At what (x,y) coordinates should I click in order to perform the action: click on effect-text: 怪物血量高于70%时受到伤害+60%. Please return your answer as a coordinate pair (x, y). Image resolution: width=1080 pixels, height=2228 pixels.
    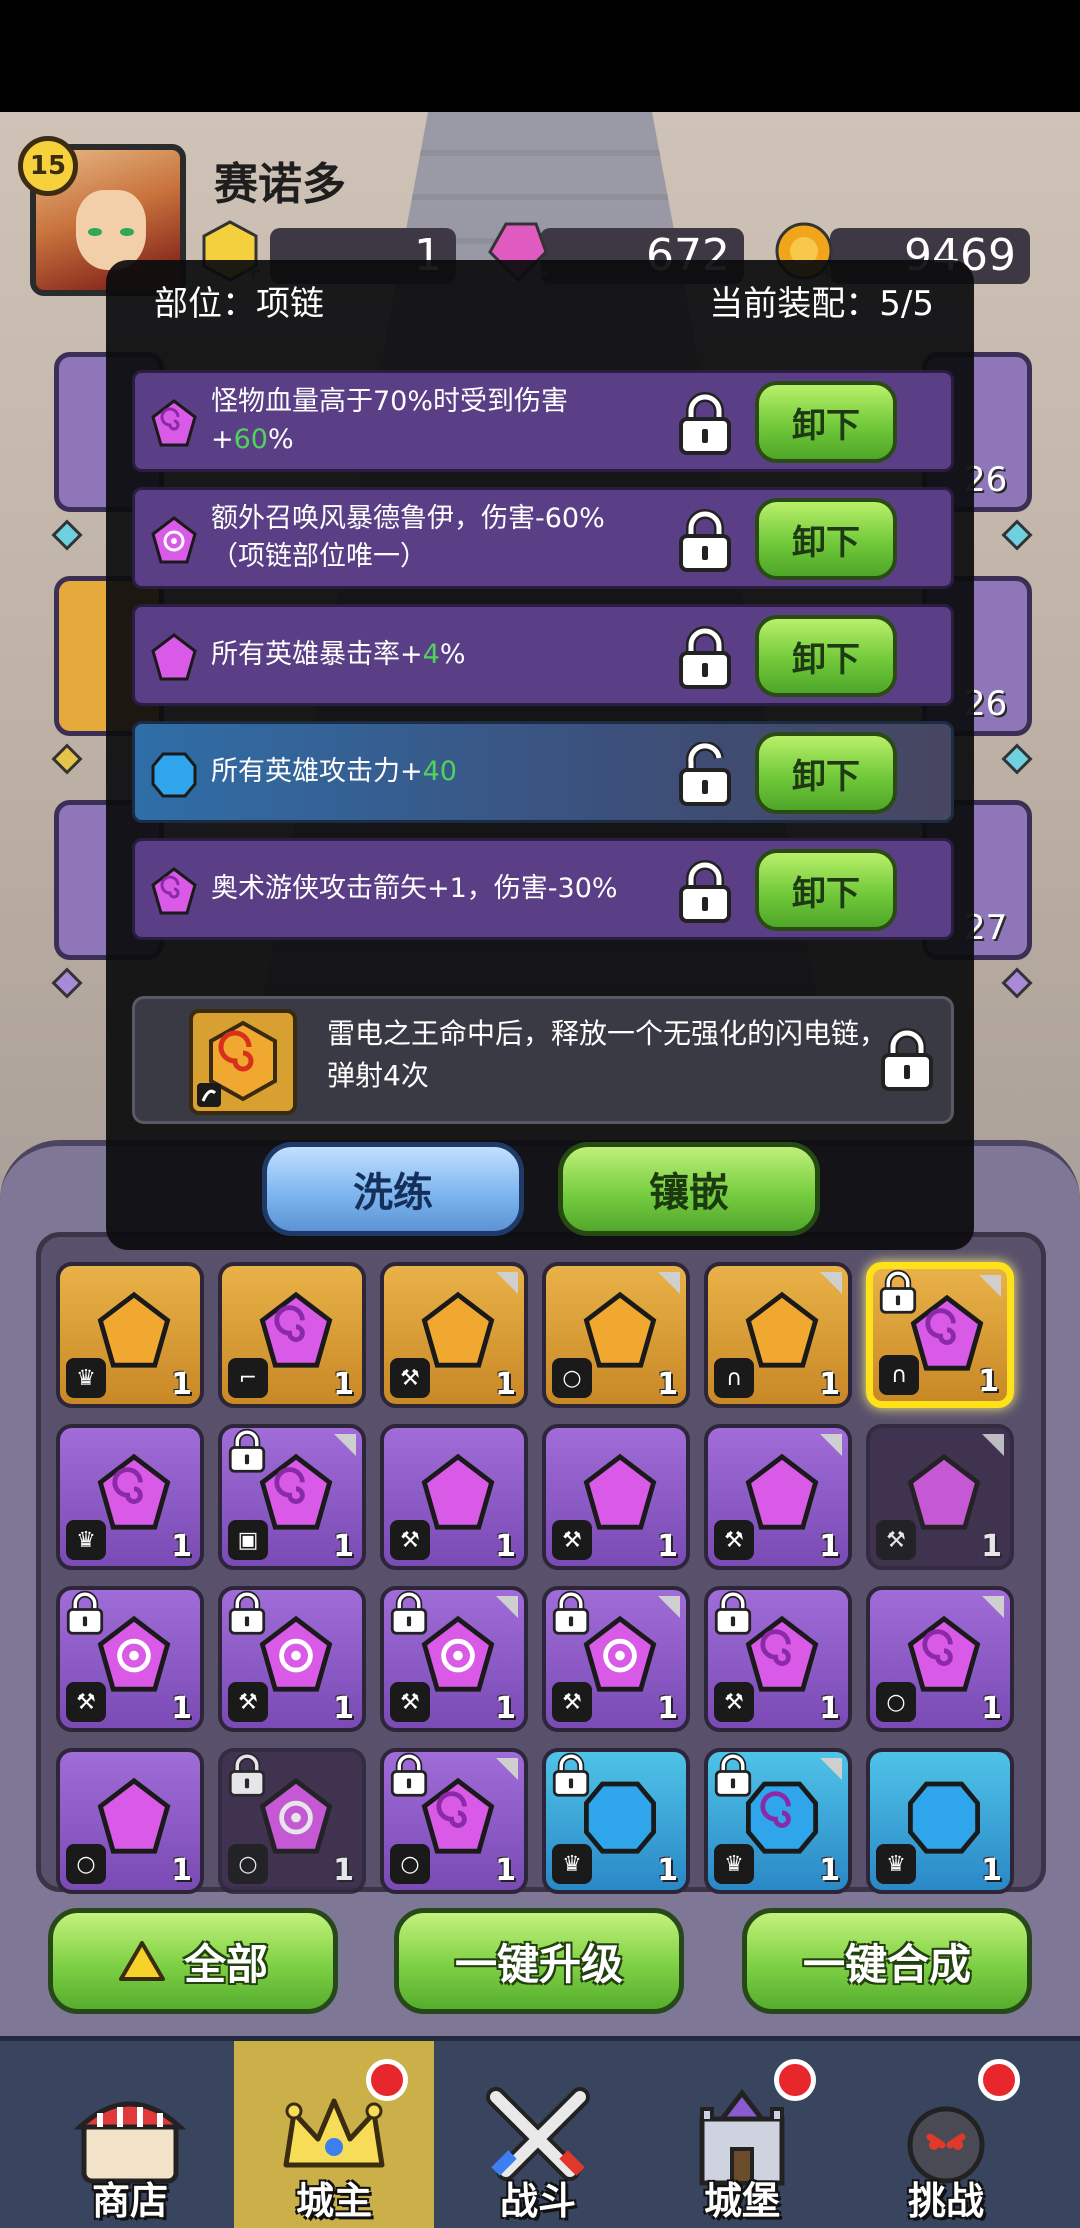
    Looking at the image, I should click on (421, 421).